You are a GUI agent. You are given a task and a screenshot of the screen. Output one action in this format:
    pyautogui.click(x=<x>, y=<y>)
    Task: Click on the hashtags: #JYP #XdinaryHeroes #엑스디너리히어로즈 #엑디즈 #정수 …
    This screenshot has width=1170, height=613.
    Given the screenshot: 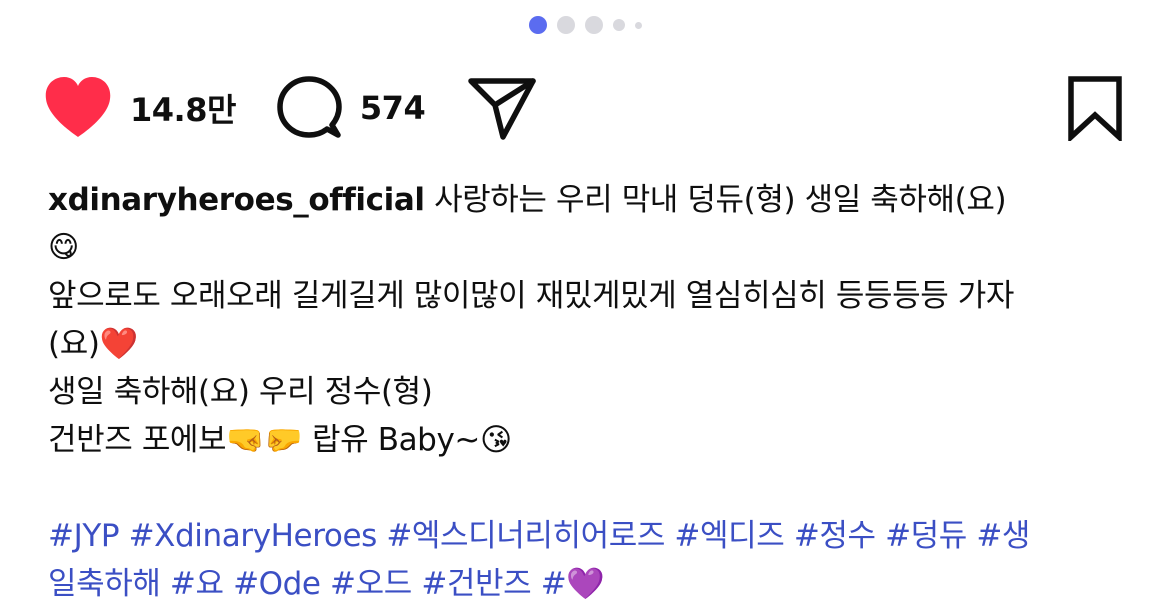 What is the action you would take?
    pyautogui.click(x=588, y=536)
    